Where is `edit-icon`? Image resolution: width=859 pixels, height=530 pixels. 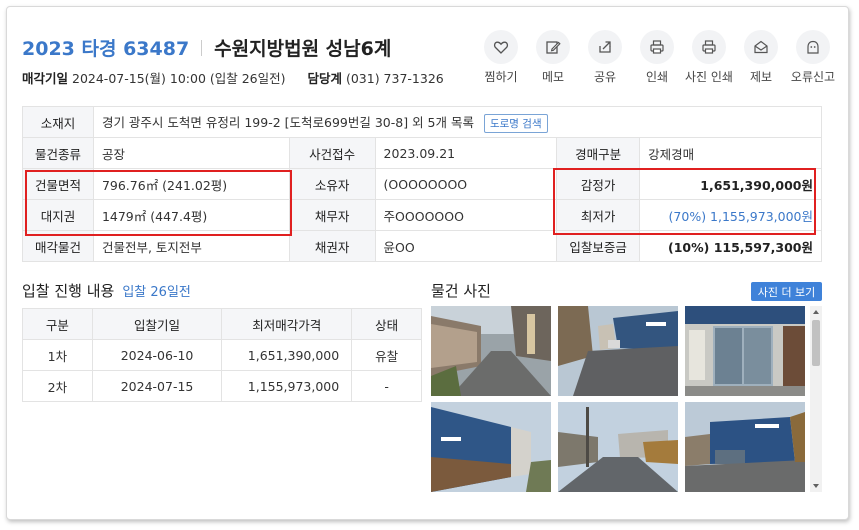
edit-icon is located at coordinates (553, 47).